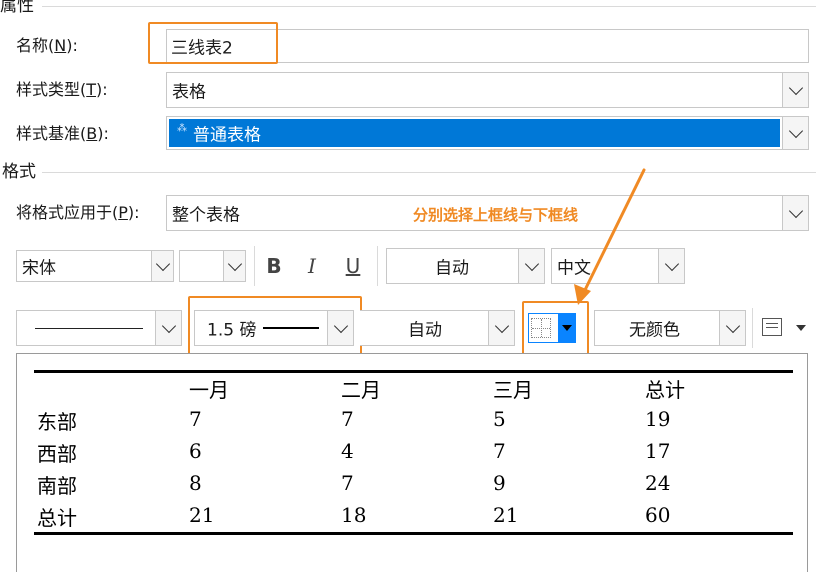 Image resolution: width=816 pixels, height=572 pixels. I want to click on preview-cell: 8, so click(195, 483).